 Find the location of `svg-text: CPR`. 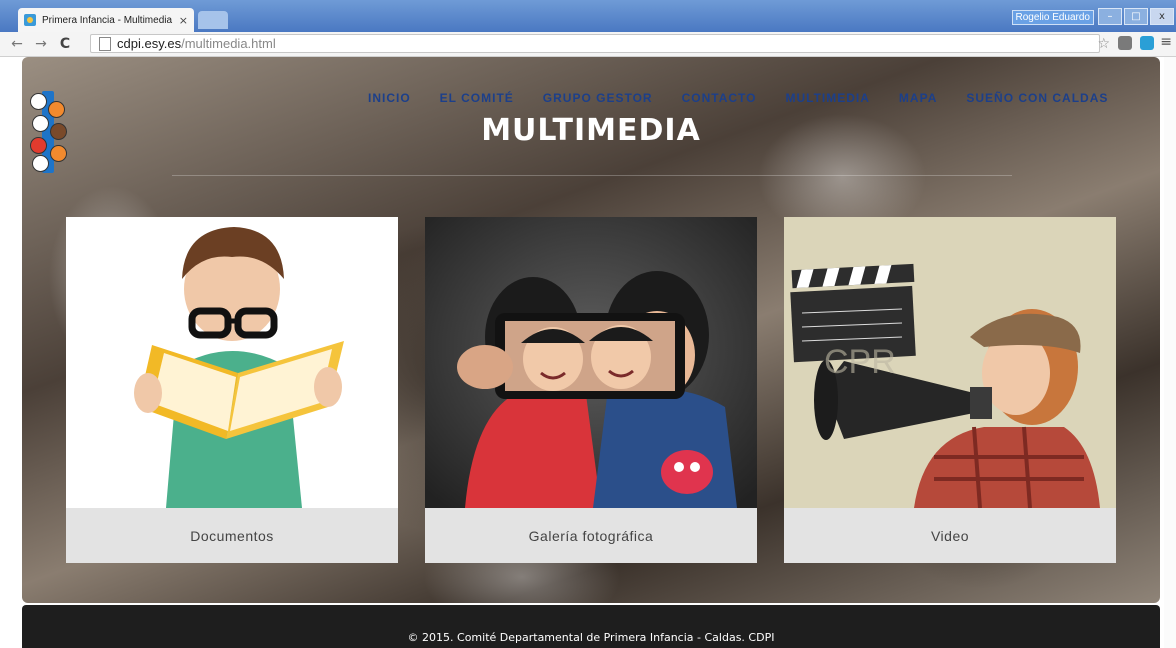

svg-text: CPR is located at coordinates (860, 362).